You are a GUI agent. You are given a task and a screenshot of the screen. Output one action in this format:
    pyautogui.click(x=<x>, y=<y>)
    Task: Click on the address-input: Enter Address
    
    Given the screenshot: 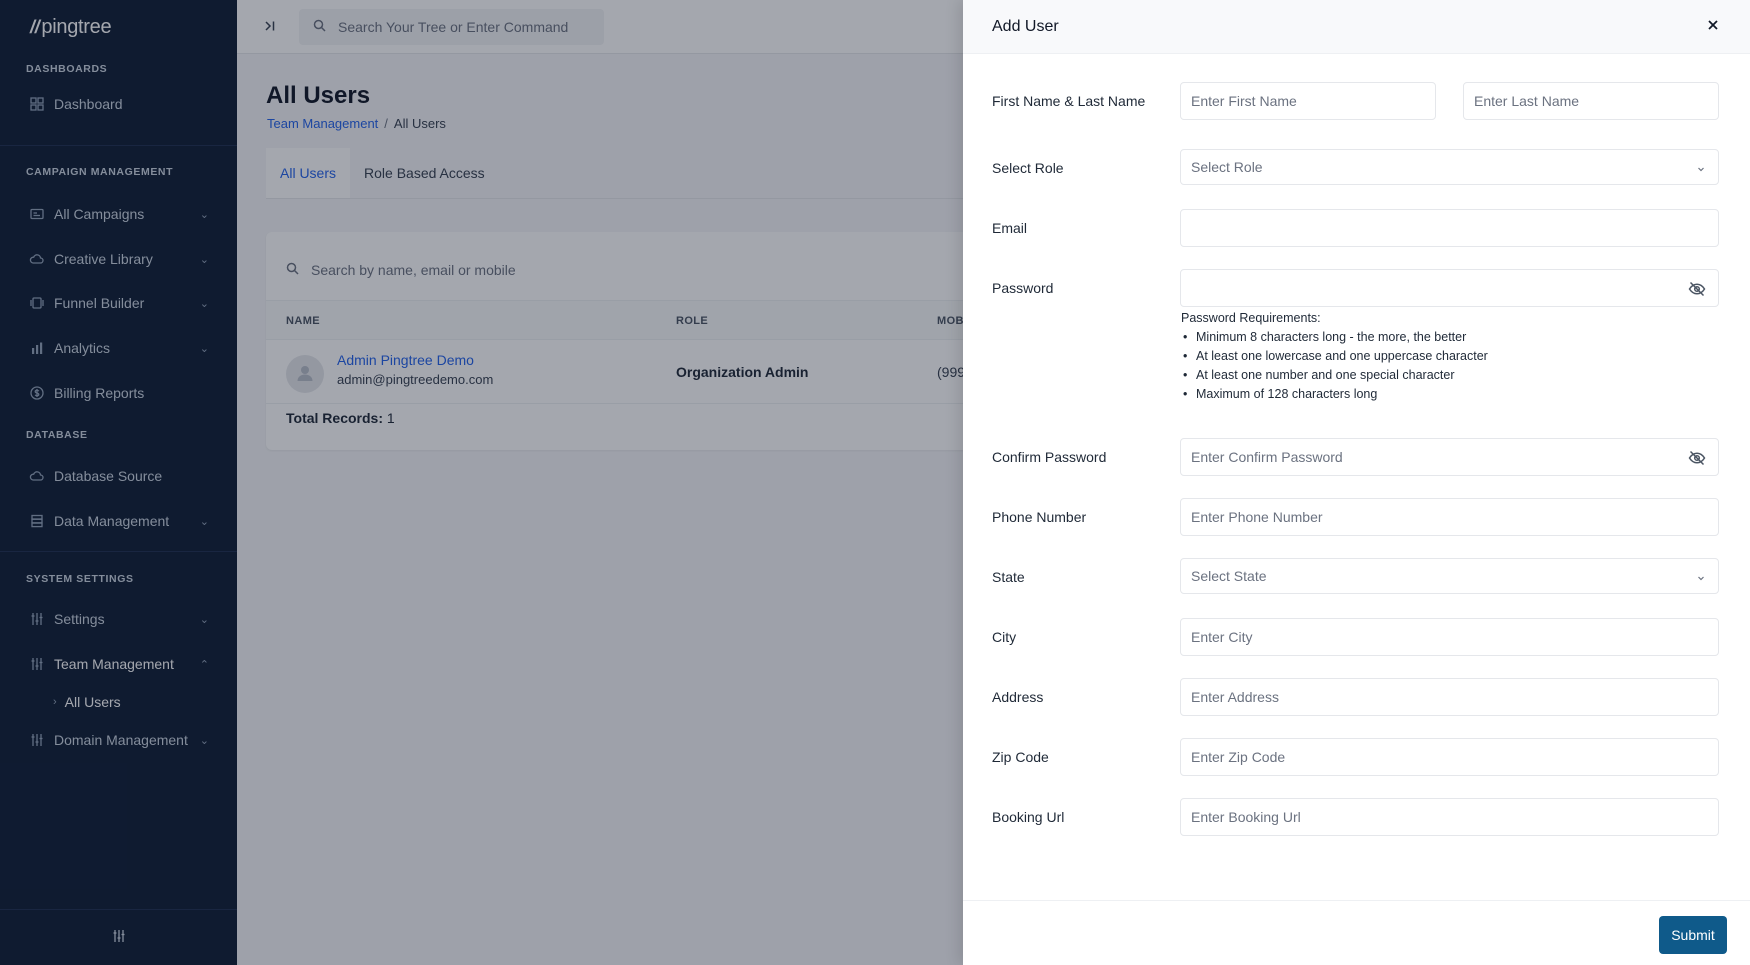 What is the action you would take?
    pyautogui.click(x=1449, y=697)
    